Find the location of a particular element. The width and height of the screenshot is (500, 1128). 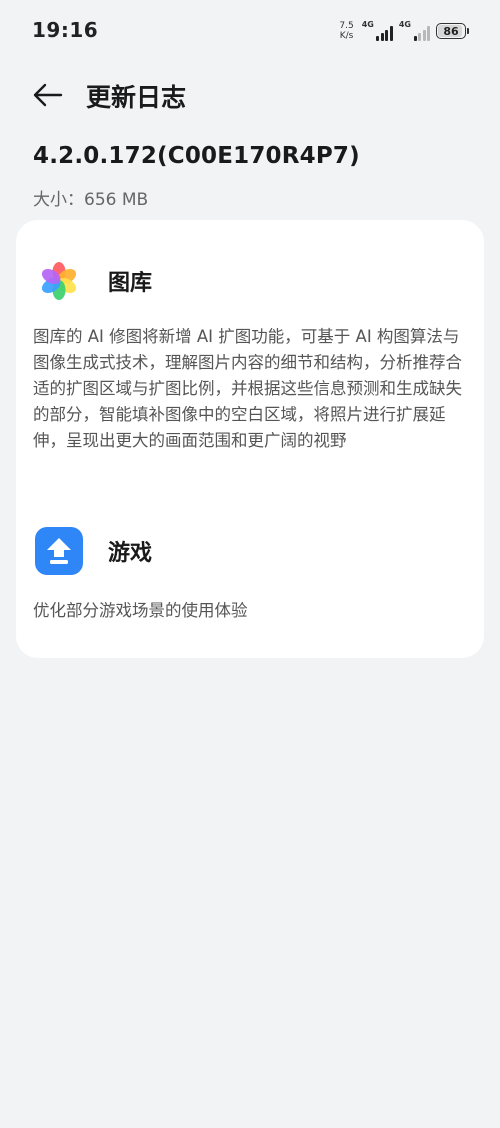

package-size-label: 大小： is located at coordinates (58, 200).